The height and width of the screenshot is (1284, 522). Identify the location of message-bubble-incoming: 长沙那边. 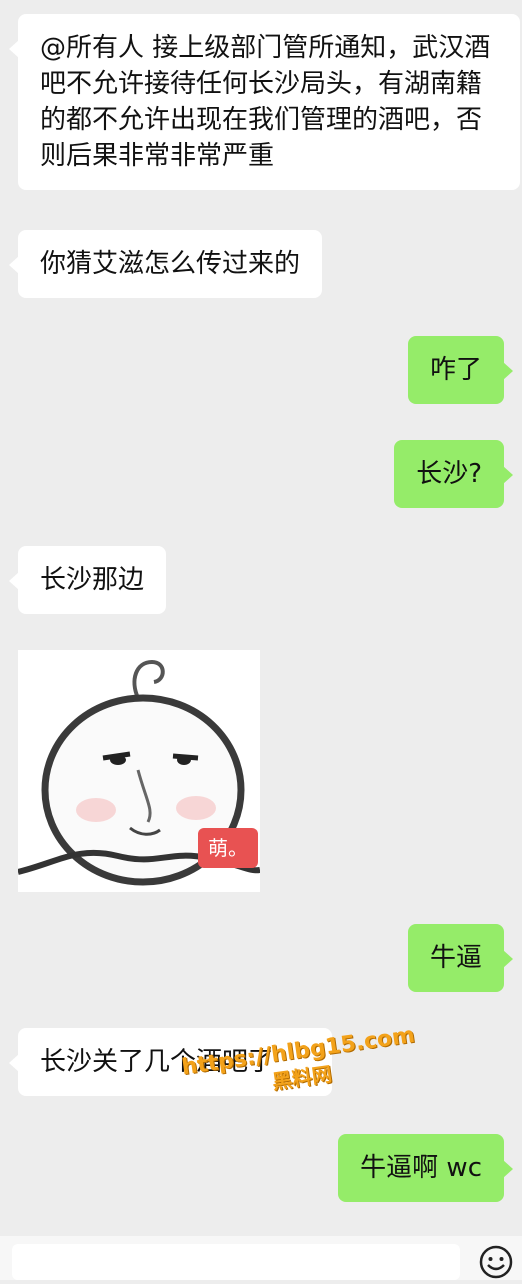
(87, 580).